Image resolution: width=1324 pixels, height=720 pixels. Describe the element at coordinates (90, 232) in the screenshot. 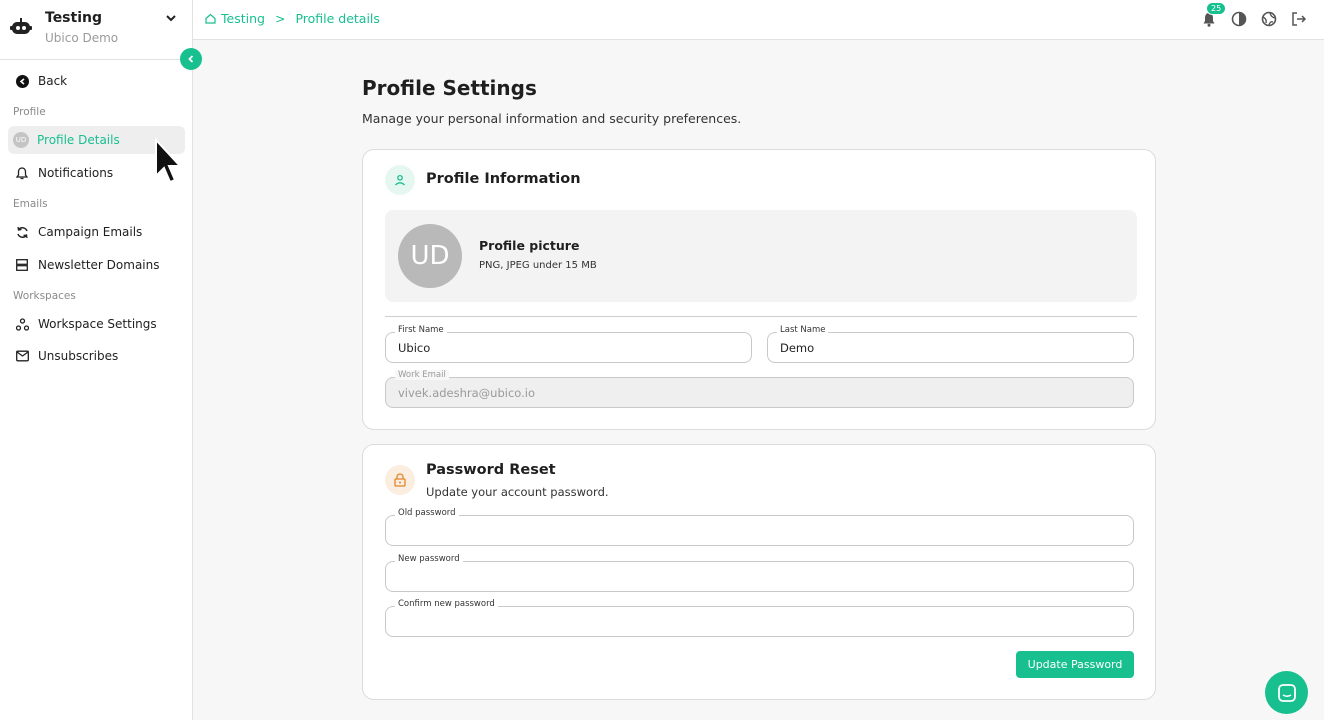

I see `sidebar-item-label: Campaign Emails` at that location.